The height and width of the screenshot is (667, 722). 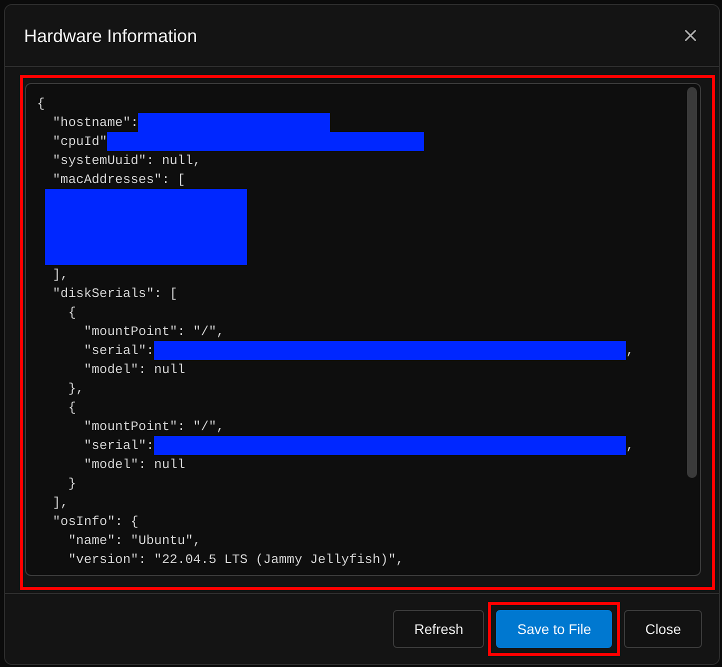 I want to click on code-line: "version": "22.04.5 LTS (Jammy Jellyfish)",, so click(x=236, y=560).